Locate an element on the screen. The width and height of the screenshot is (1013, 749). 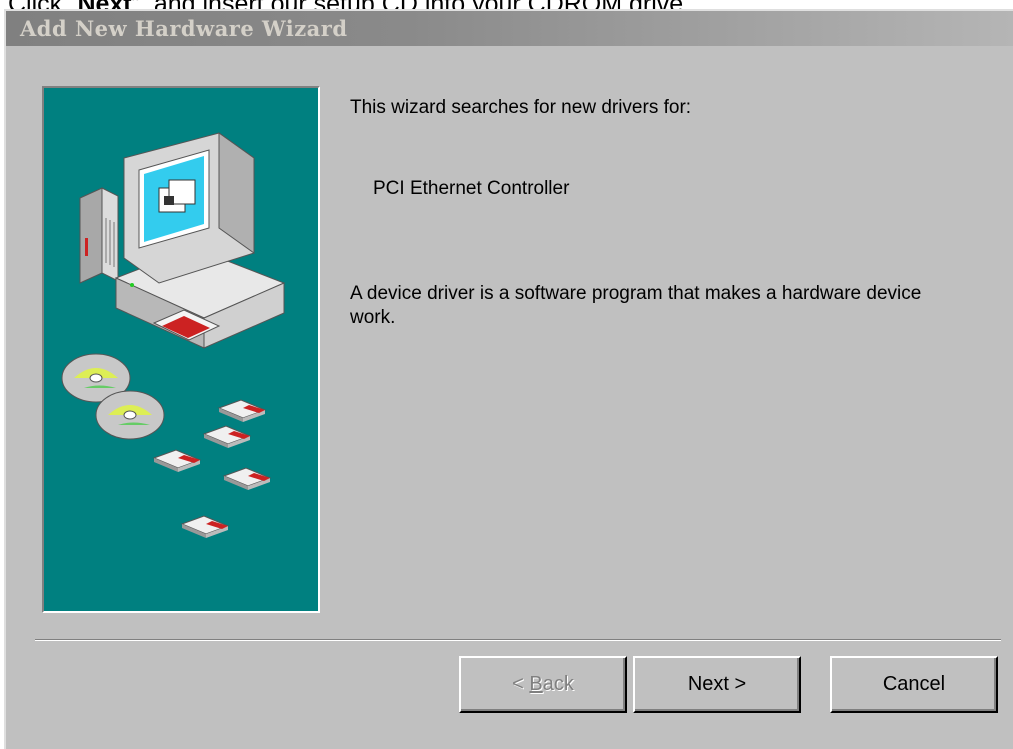
device-name: PCI Ethernet Controller is located at coordinates (471, 188).